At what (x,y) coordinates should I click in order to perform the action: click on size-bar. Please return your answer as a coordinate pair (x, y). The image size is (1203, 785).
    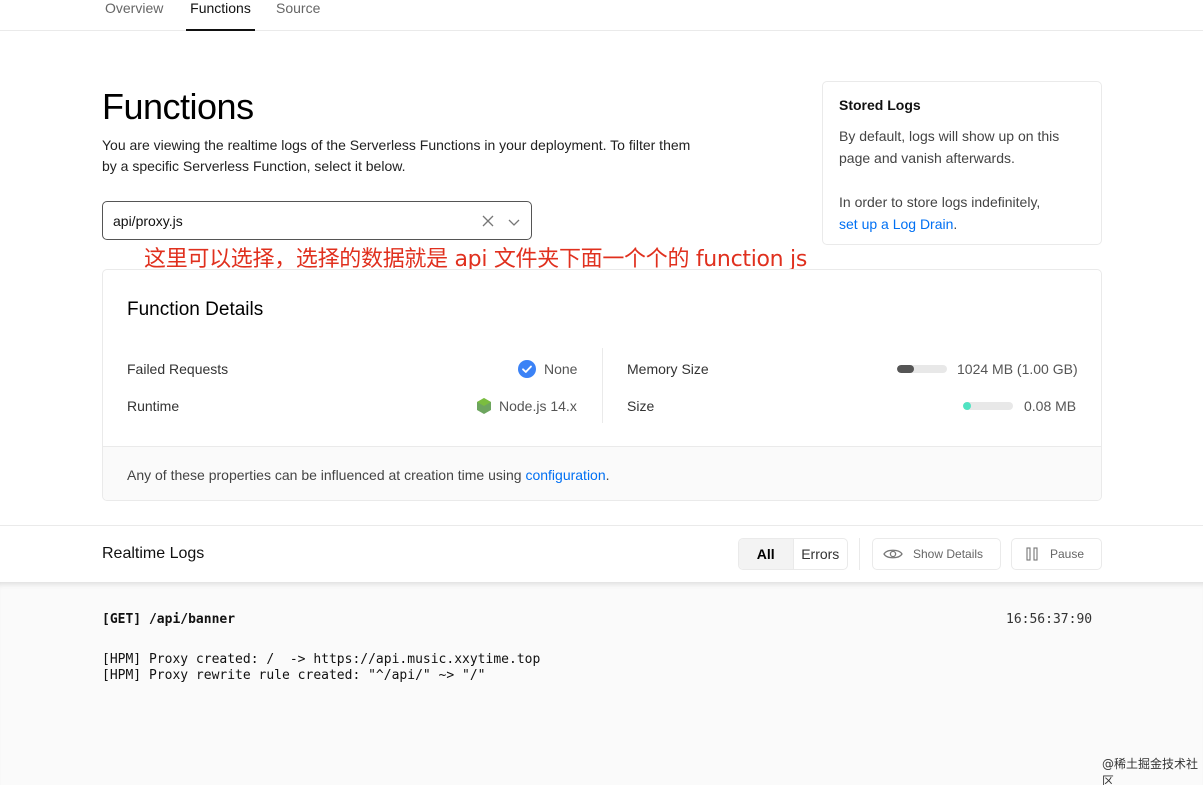
    Looking at the image, I should click on (988, 406).